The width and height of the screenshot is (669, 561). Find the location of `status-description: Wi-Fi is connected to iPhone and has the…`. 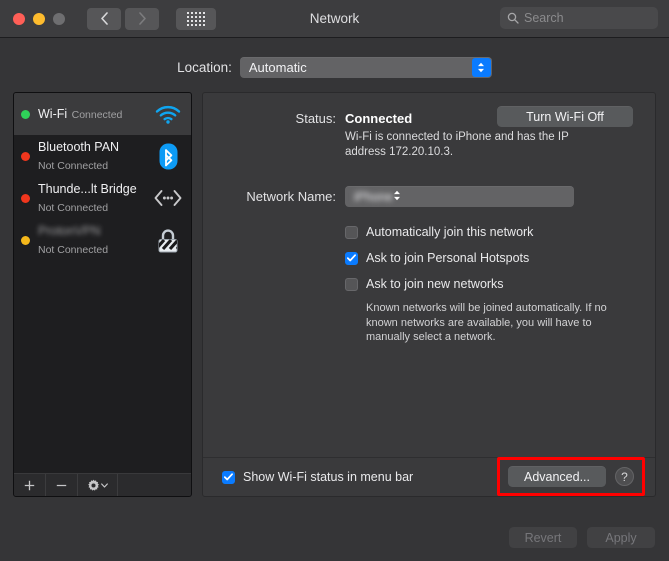

status-description: Wi-Fi is connected to iPhone and has the… is located at coordinates (457, 144).